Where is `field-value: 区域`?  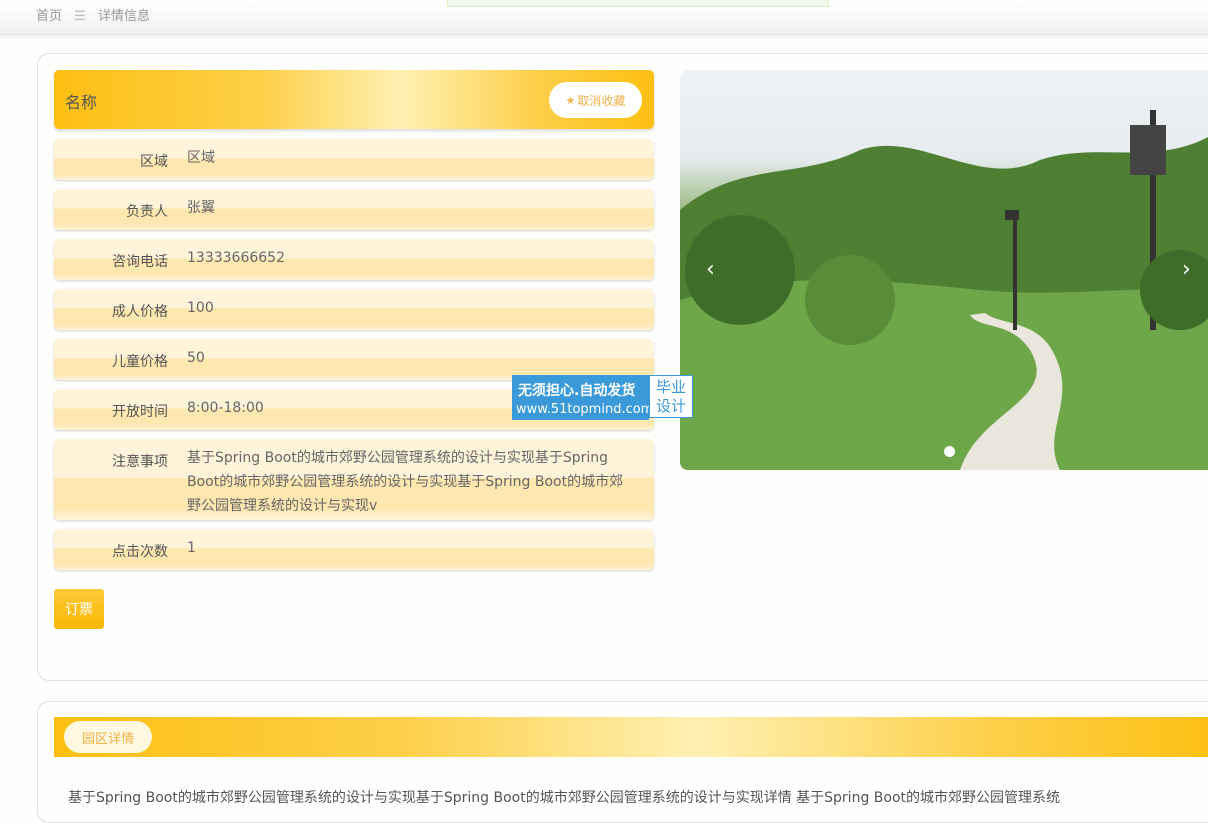 field-value: 区域 is located at coordinates (201, 158).